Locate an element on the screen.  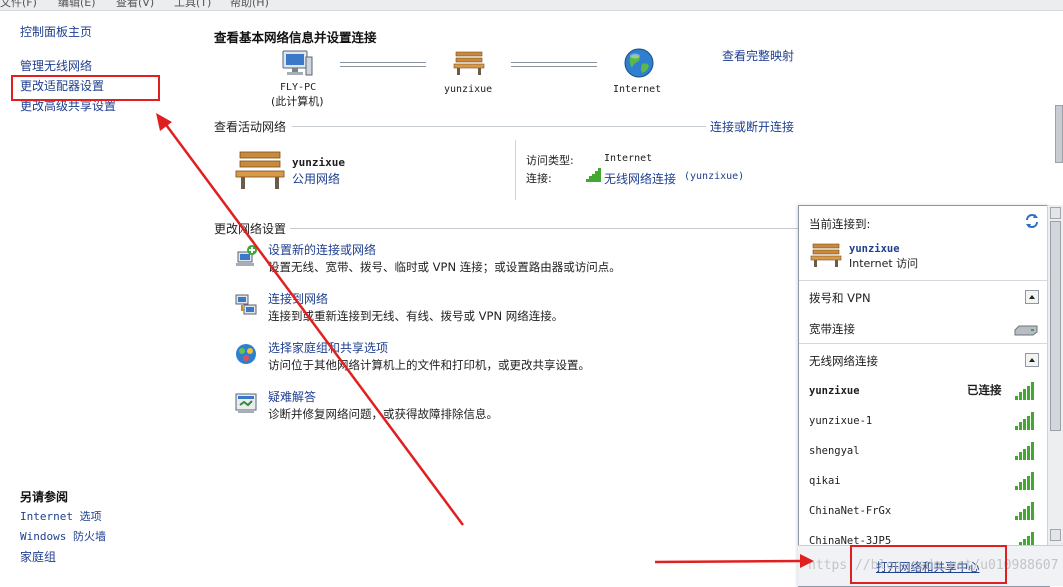
see-also-heading: 另请参阅 is located at coordinates (44, 497).